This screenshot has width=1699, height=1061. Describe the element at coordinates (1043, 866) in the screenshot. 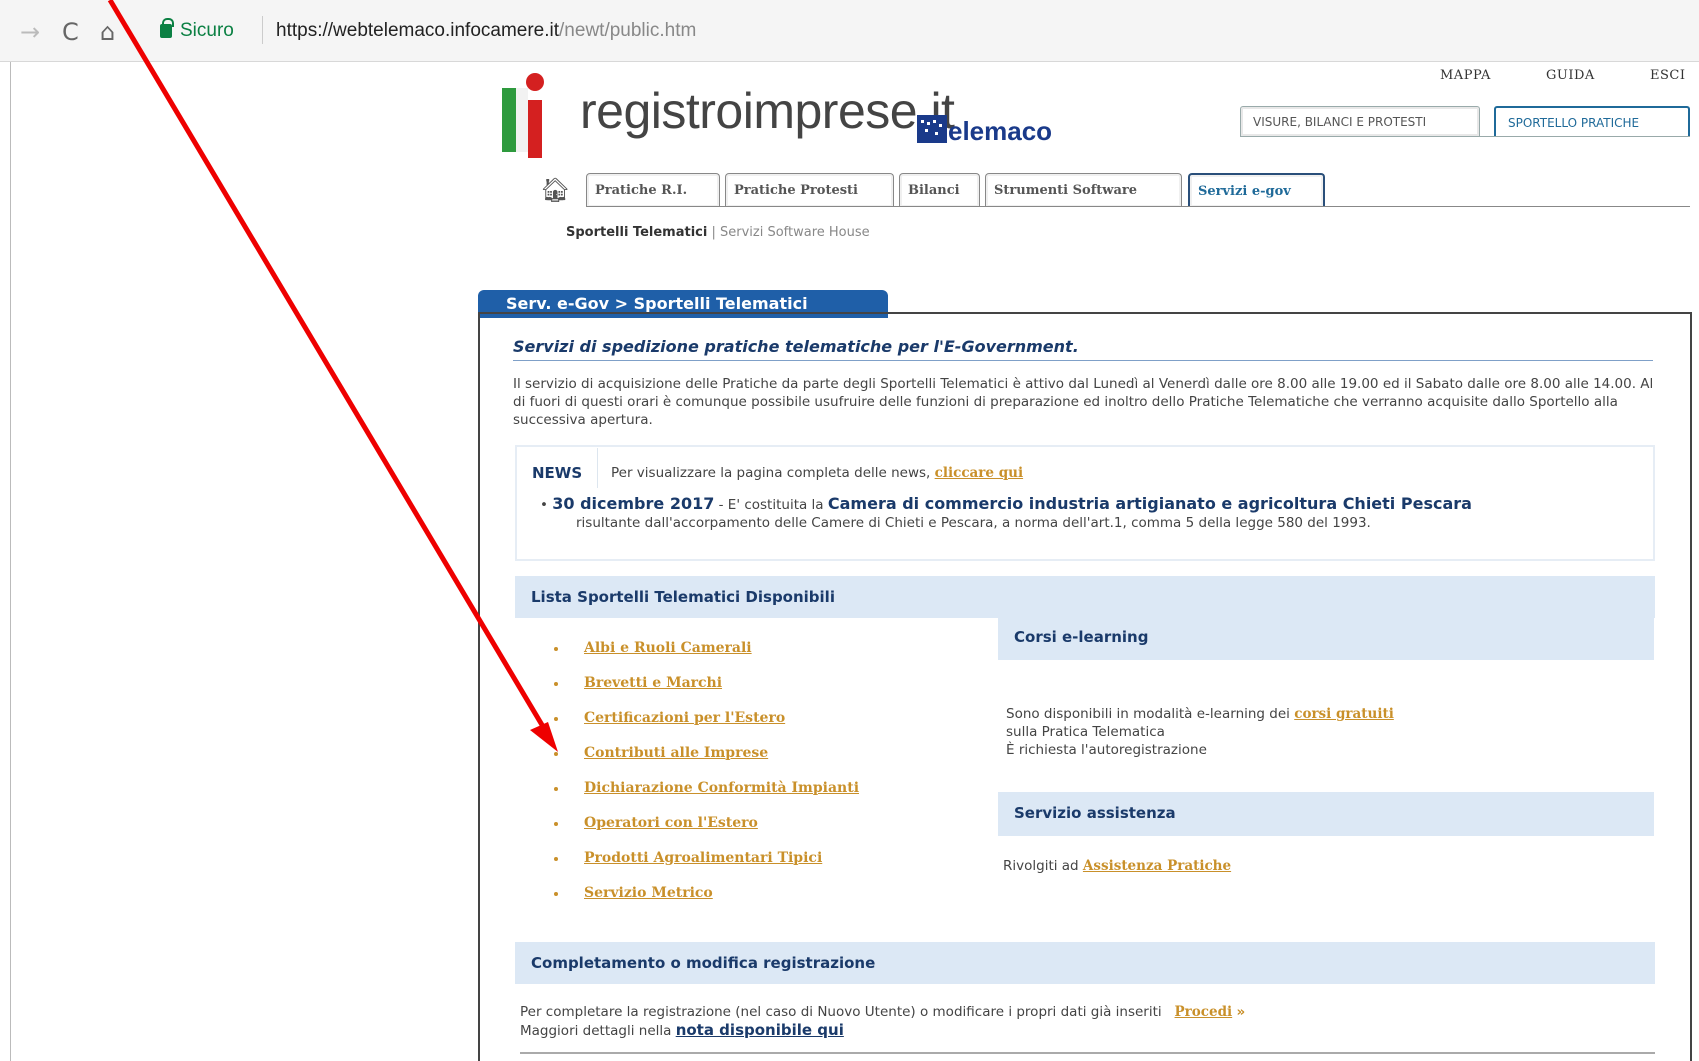

I see `assistenza-pre: Rivolgiti ad` at that location.